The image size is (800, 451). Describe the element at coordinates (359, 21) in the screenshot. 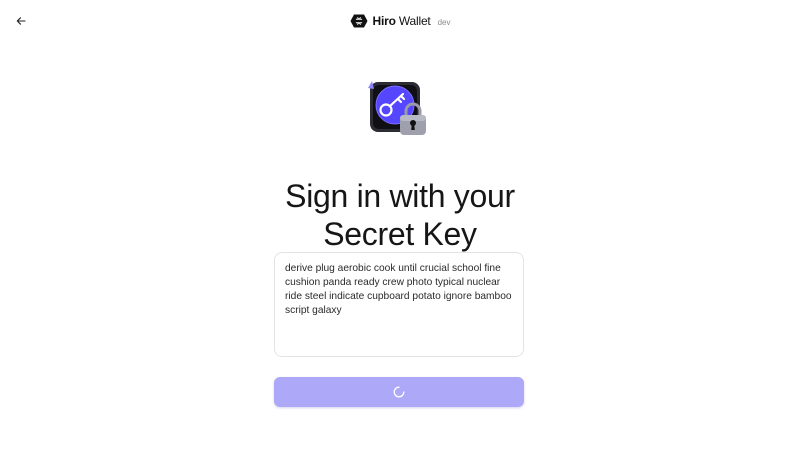

I see `hiro-logo-icon` at that location.